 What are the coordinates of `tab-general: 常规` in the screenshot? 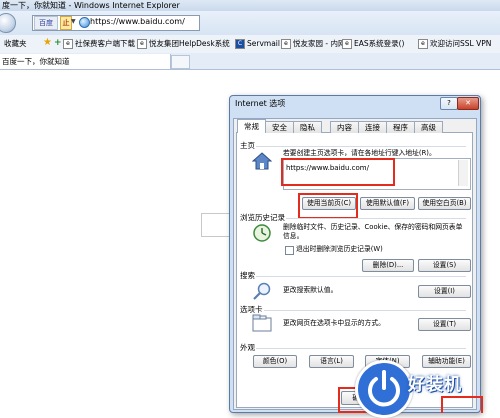 It's located at (251, 126).